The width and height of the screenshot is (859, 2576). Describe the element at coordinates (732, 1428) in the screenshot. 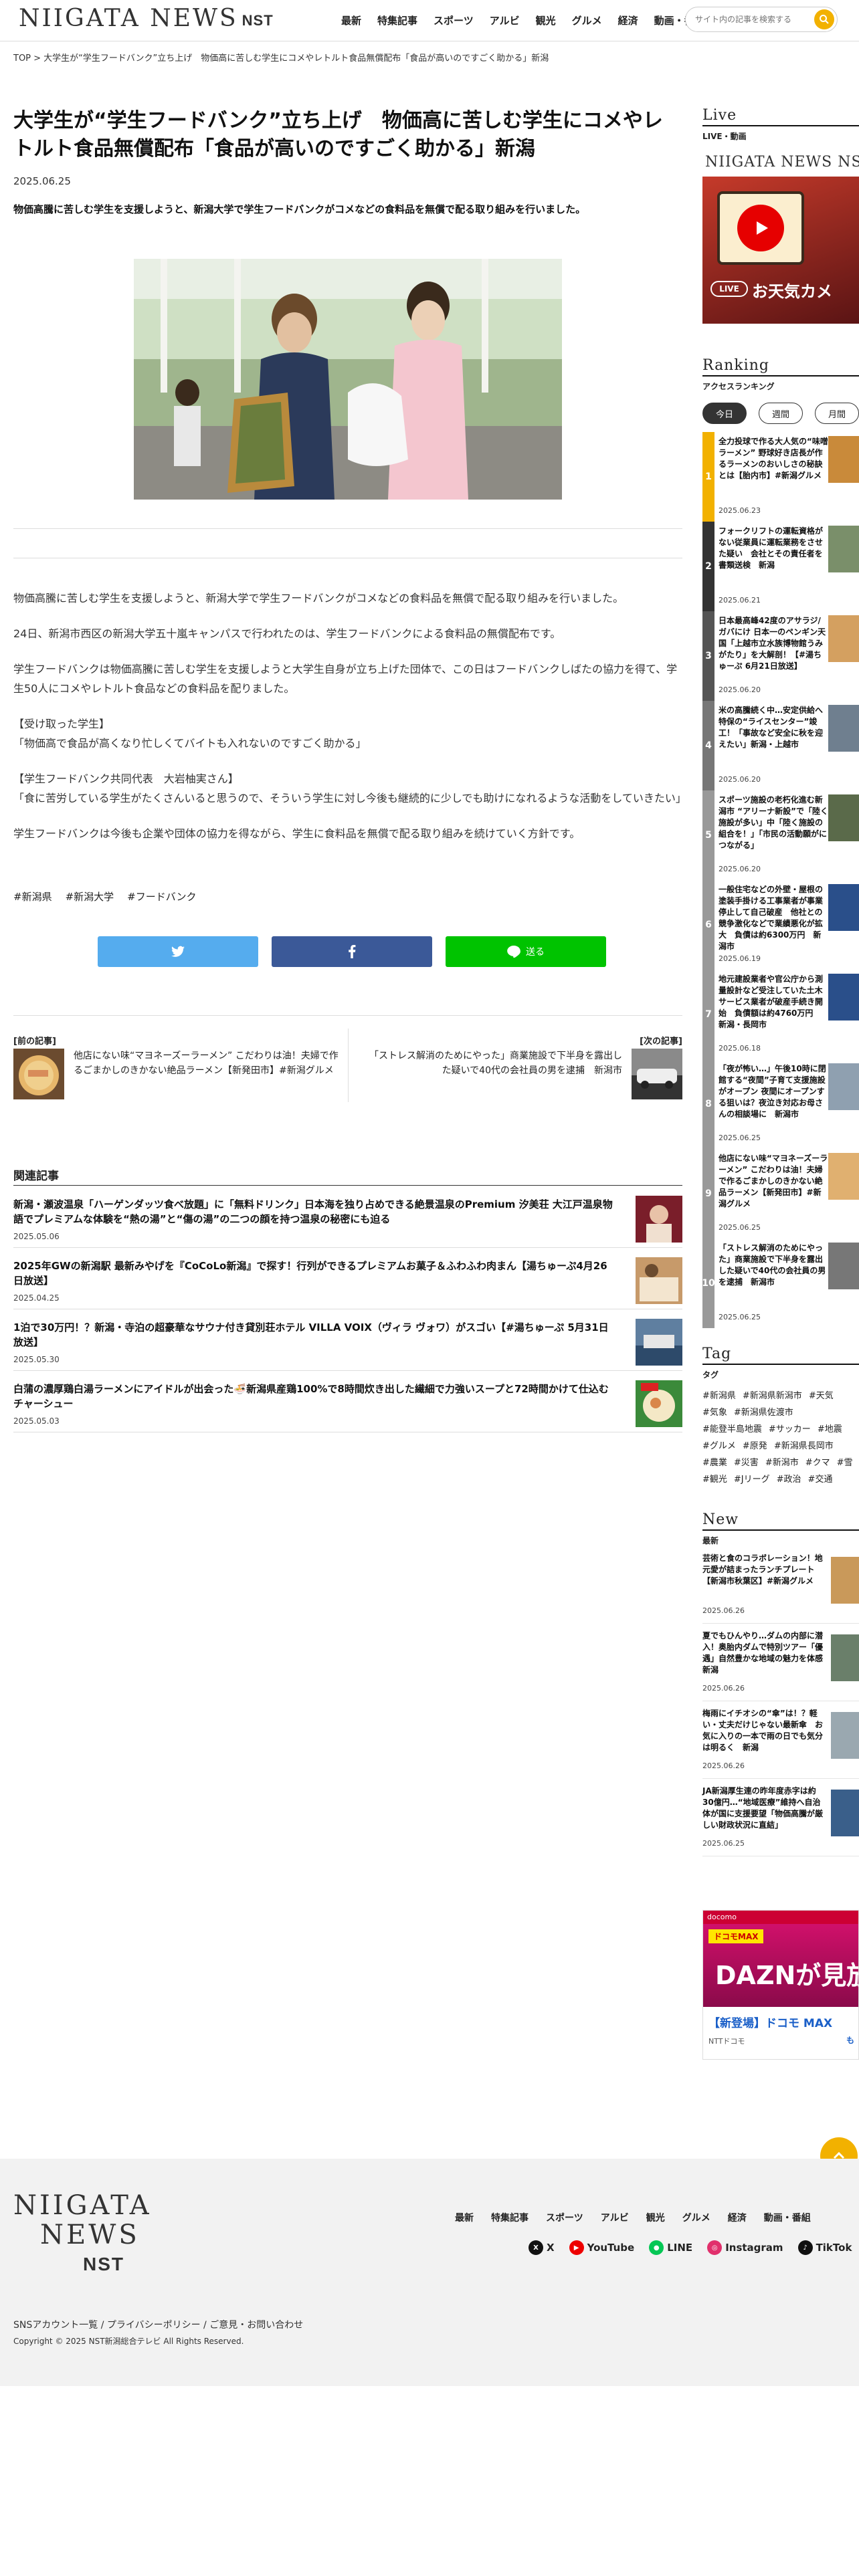

I see `tag-cloud-item: #能登半島地震` at that location.